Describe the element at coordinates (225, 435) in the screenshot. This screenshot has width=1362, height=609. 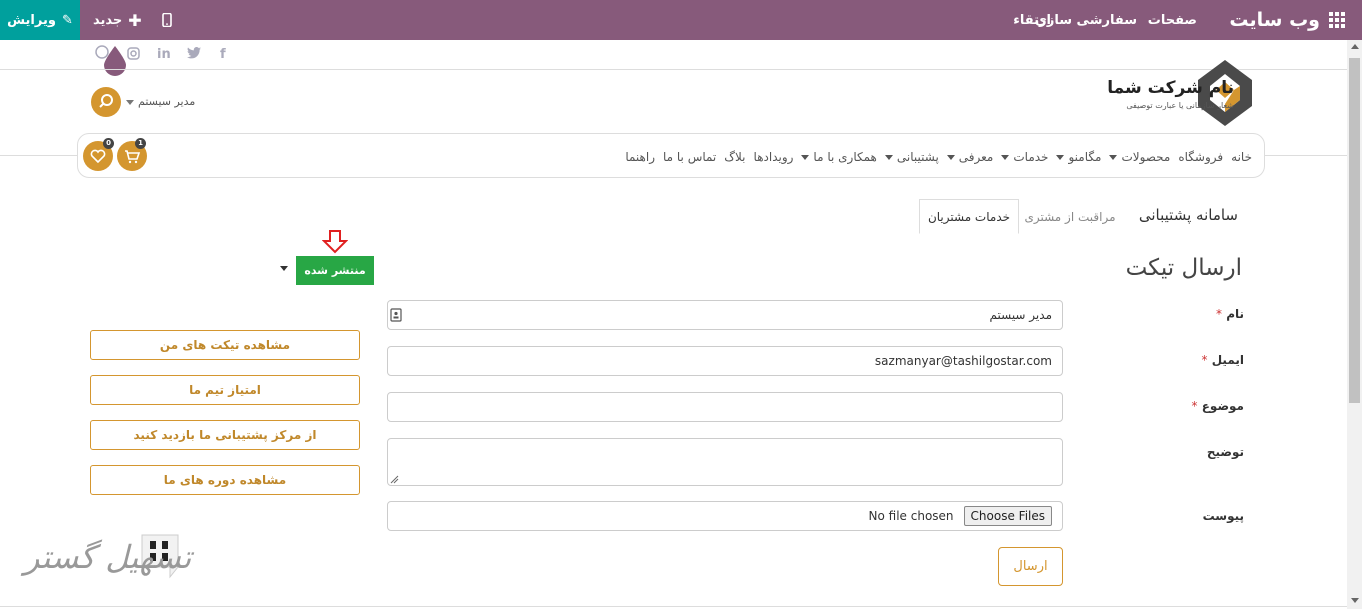
I see `visit-support-center-button: از مرکز پشتیبانی ما بازدید کنید` at that location.